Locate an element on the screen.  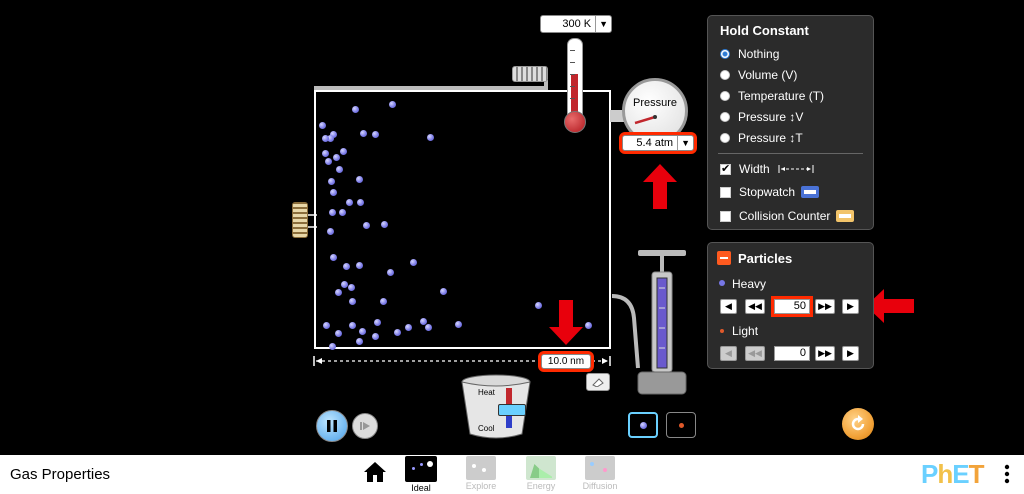
light-decrement-10-button: ◀◀ is located at coordinates (755, 353).